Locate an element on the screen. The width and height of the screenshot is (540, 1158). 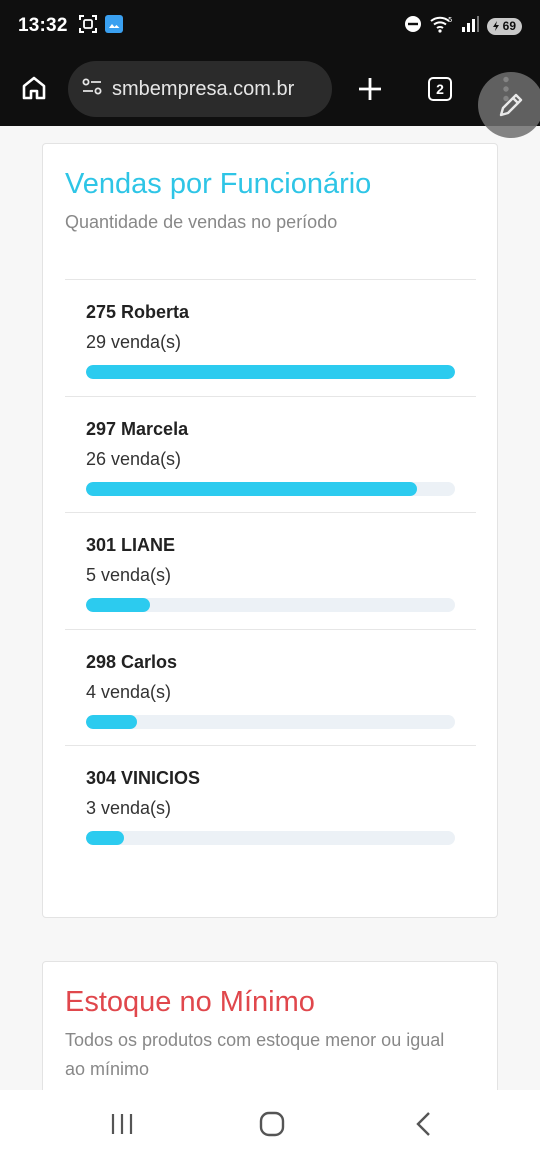
url-text: smbempresa.com.br is located at coordinates (203, 88).